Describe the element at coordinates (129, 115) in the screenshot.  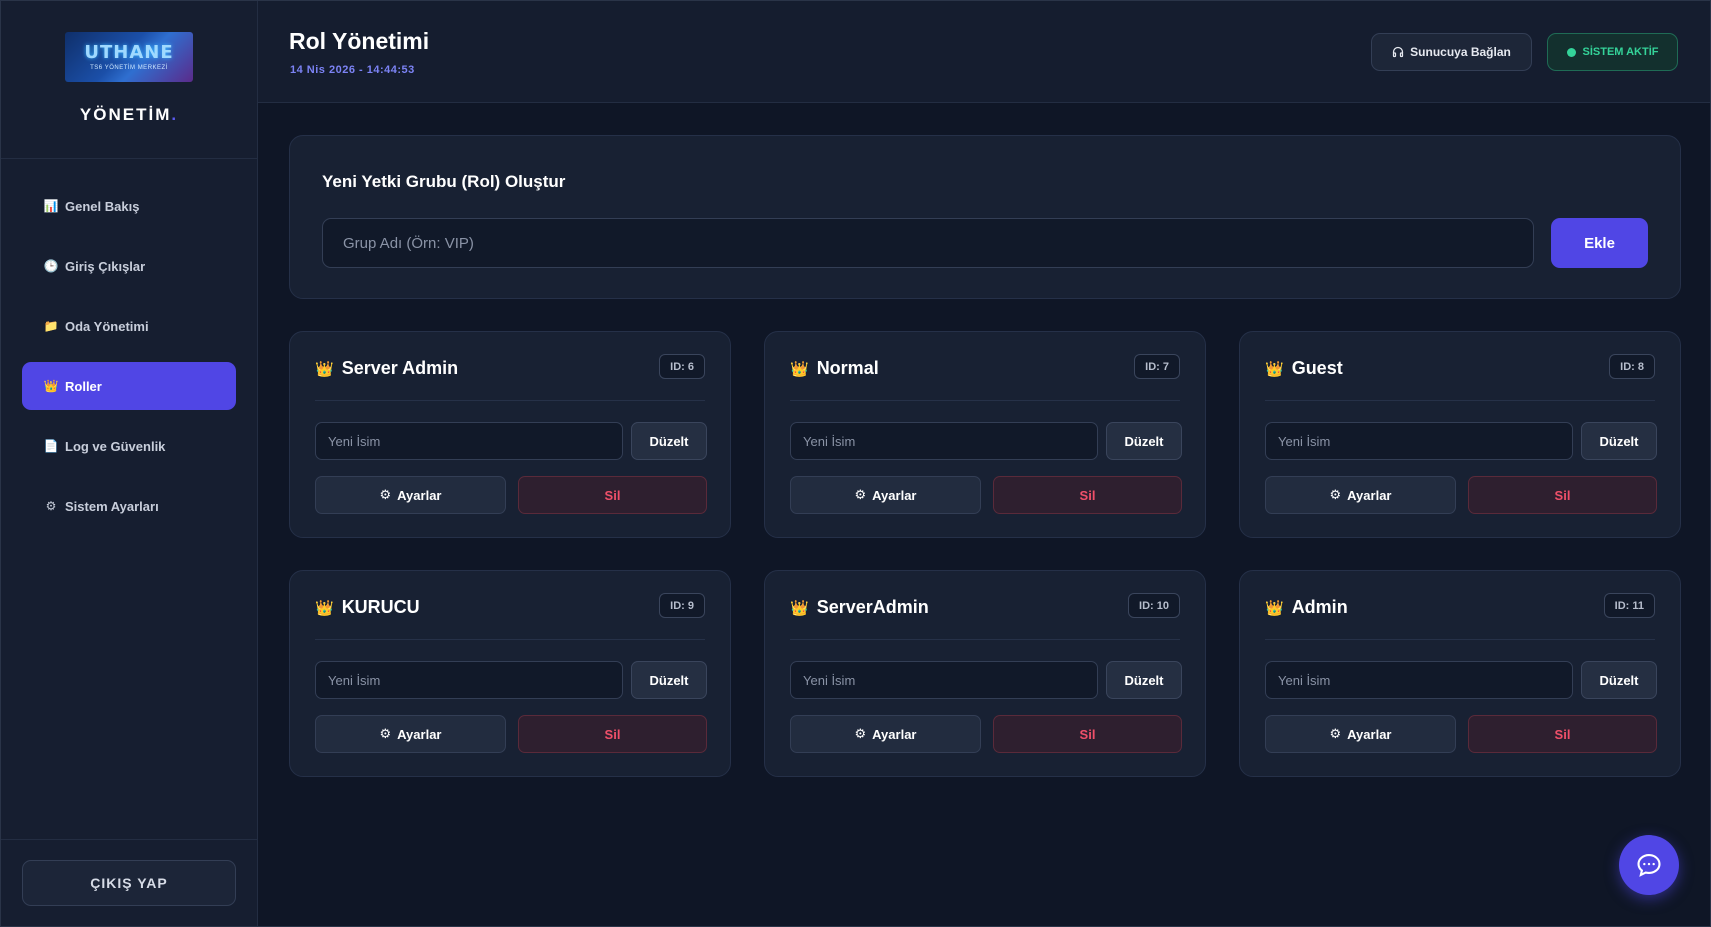
I see `brand-title: YÖNETİM.` at that location.